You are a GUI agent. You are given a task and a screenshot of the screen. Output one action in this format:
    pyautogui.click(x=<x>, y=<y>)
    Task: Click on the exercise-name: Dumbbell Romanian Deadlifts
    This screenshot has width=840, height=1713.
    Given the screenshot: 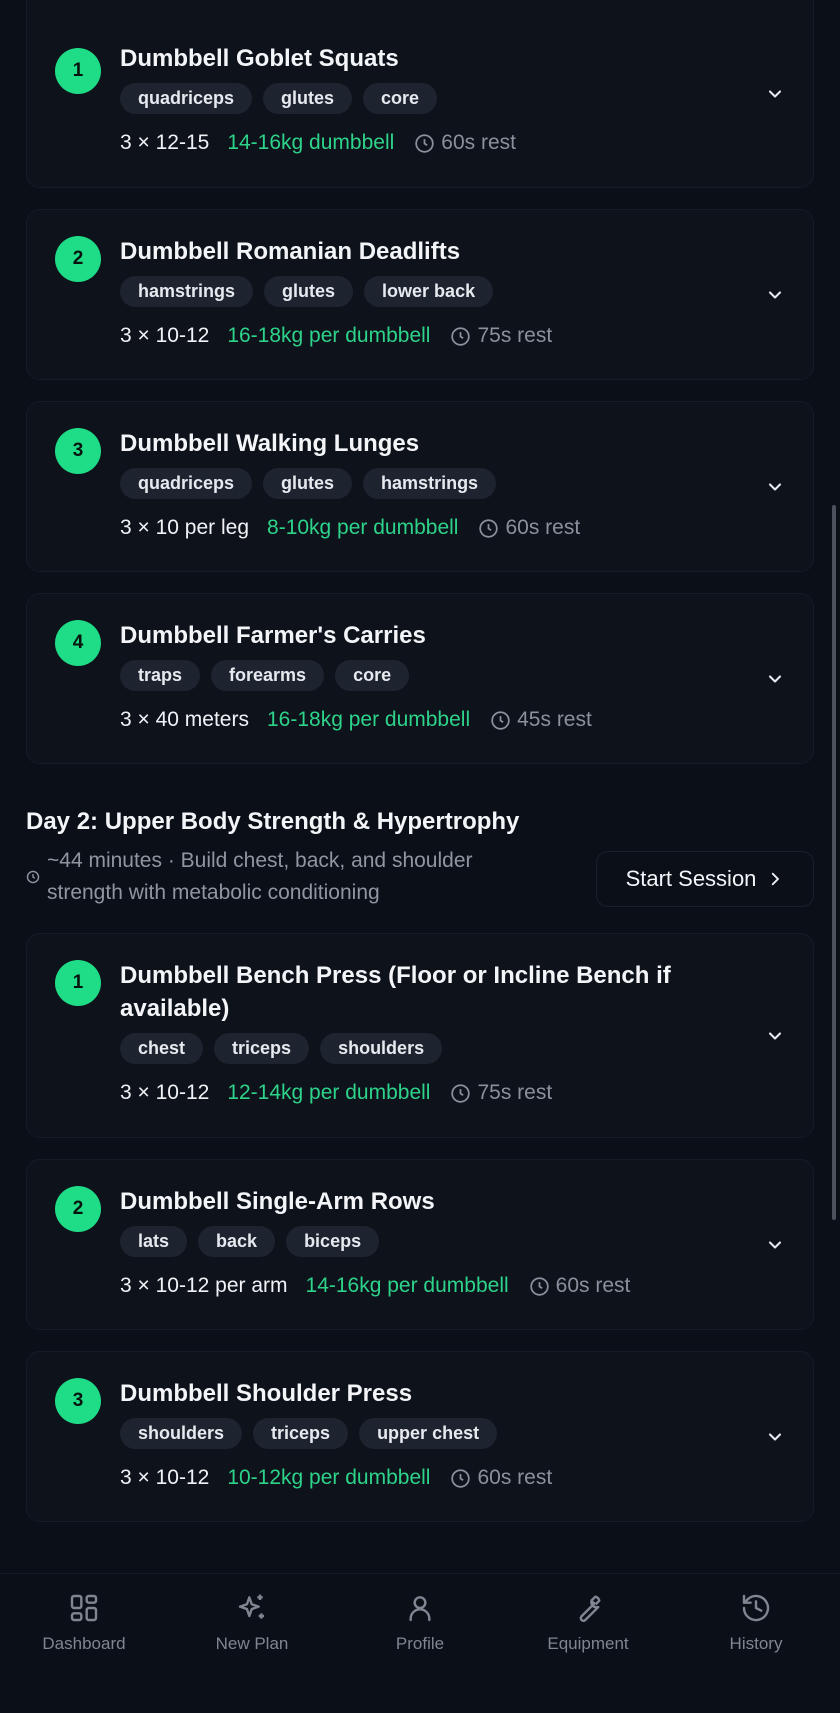 What is the action you would take?
    pyautogui.click(x=290, y=251)
    